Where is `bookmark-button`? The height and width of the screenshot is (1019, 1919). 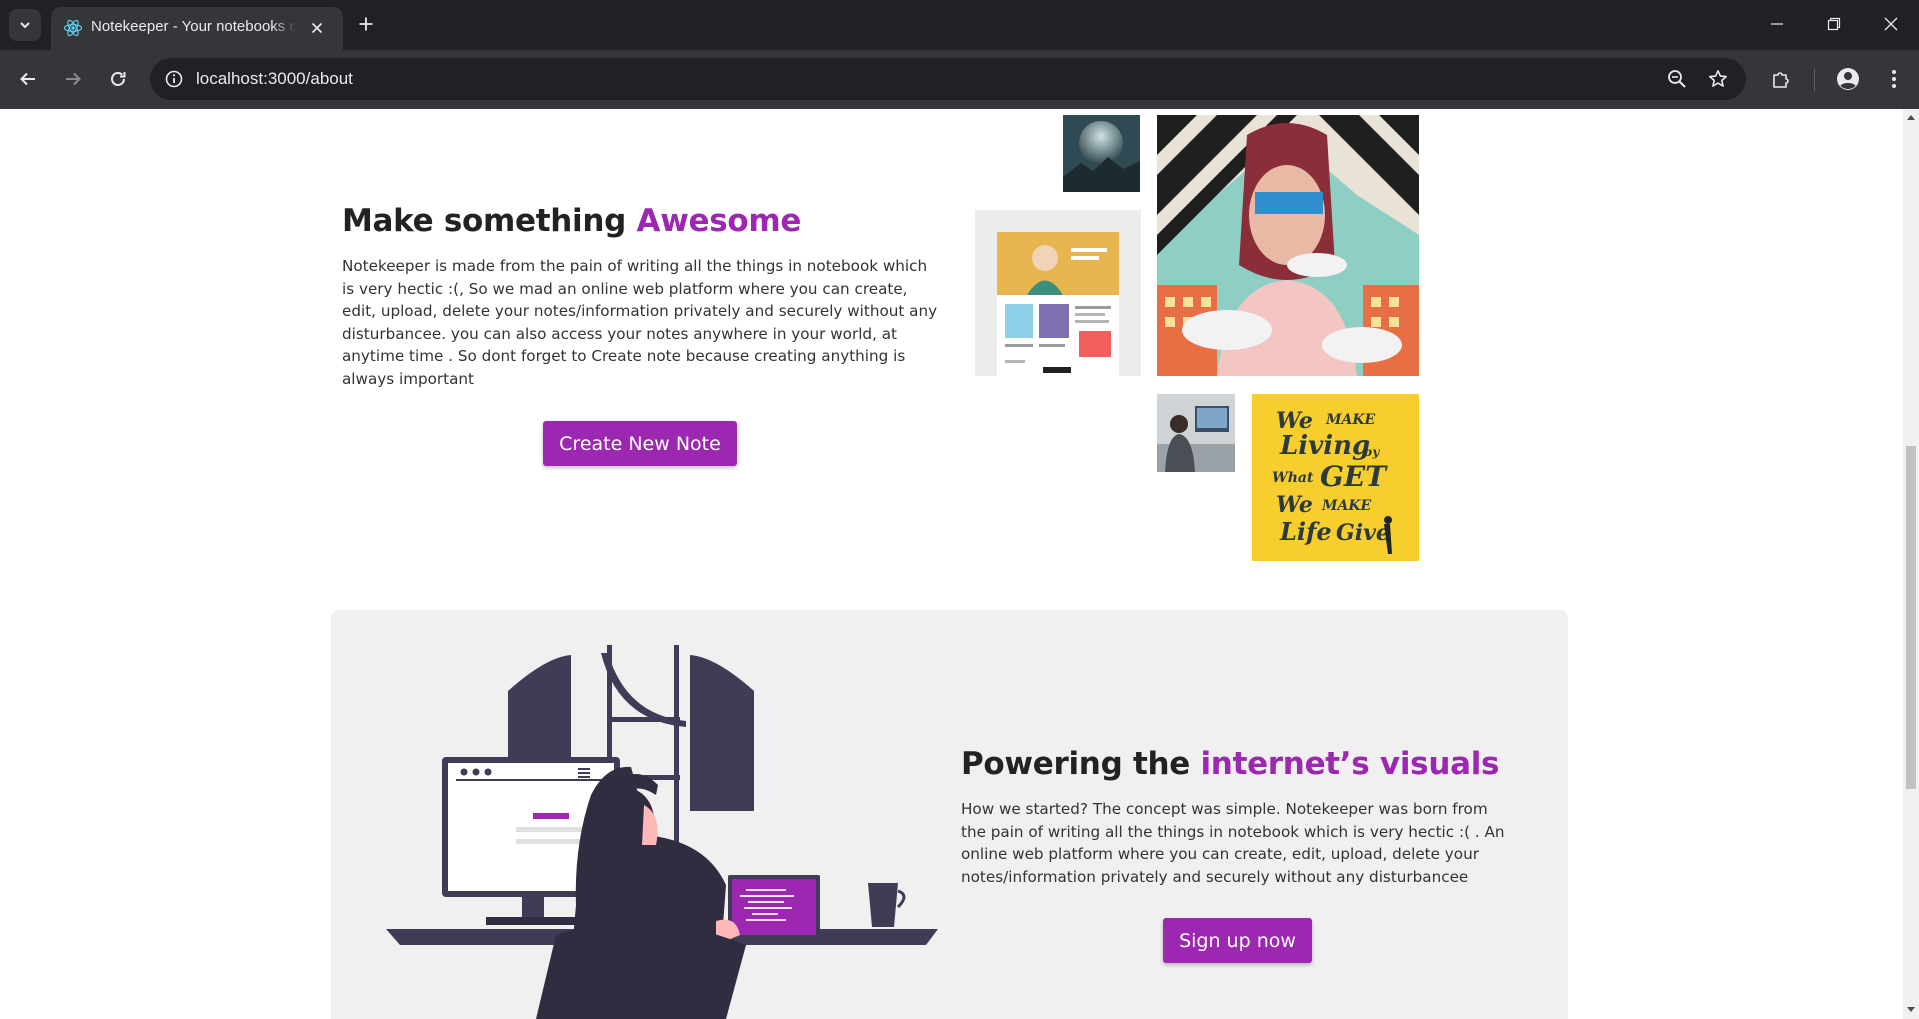
bookmark-button is located at coordinates (1718, 79).